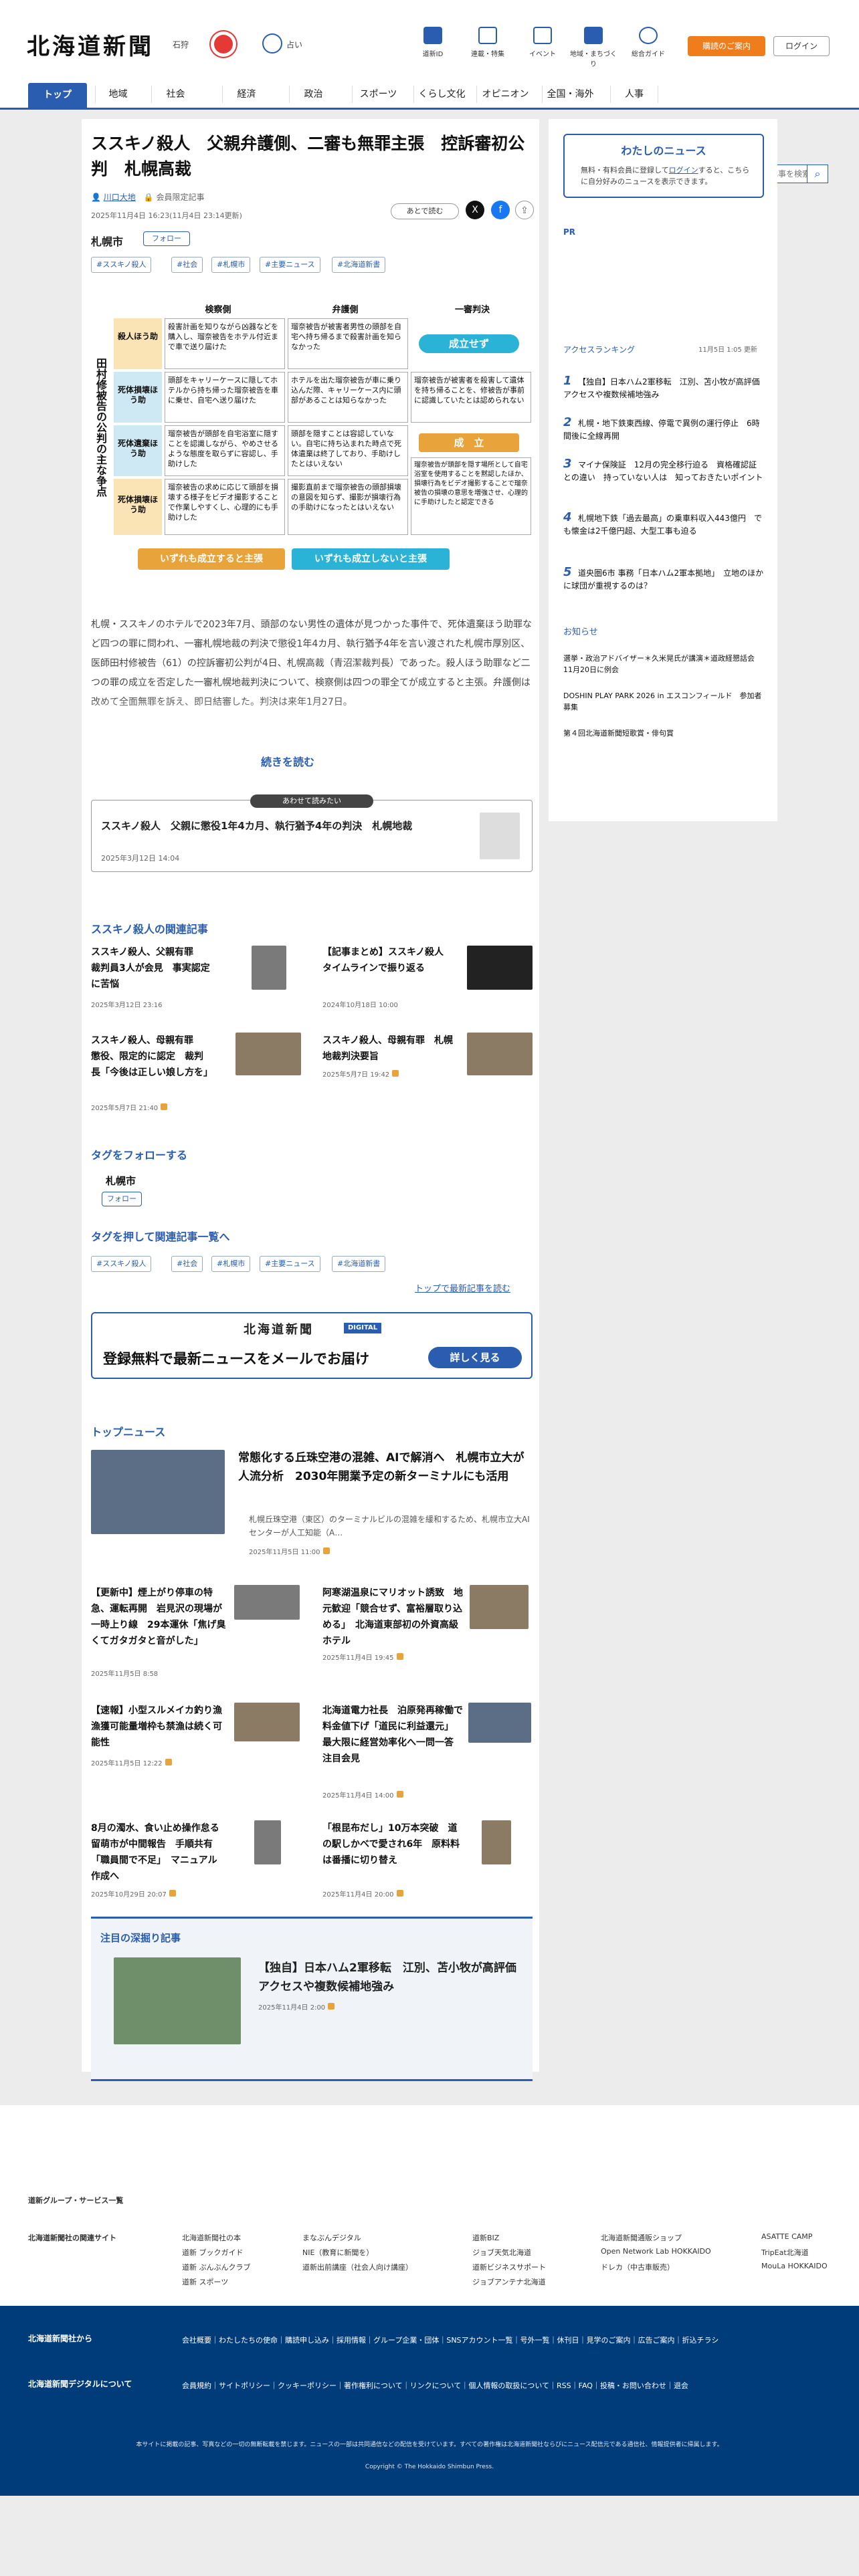 This screenshot has height=2576, width=859. What do you see at coordinates (794, 2266) in the screenshot?
I see `site-link: MouLa HOKKAIDO` at bounding box center [794, 2266].